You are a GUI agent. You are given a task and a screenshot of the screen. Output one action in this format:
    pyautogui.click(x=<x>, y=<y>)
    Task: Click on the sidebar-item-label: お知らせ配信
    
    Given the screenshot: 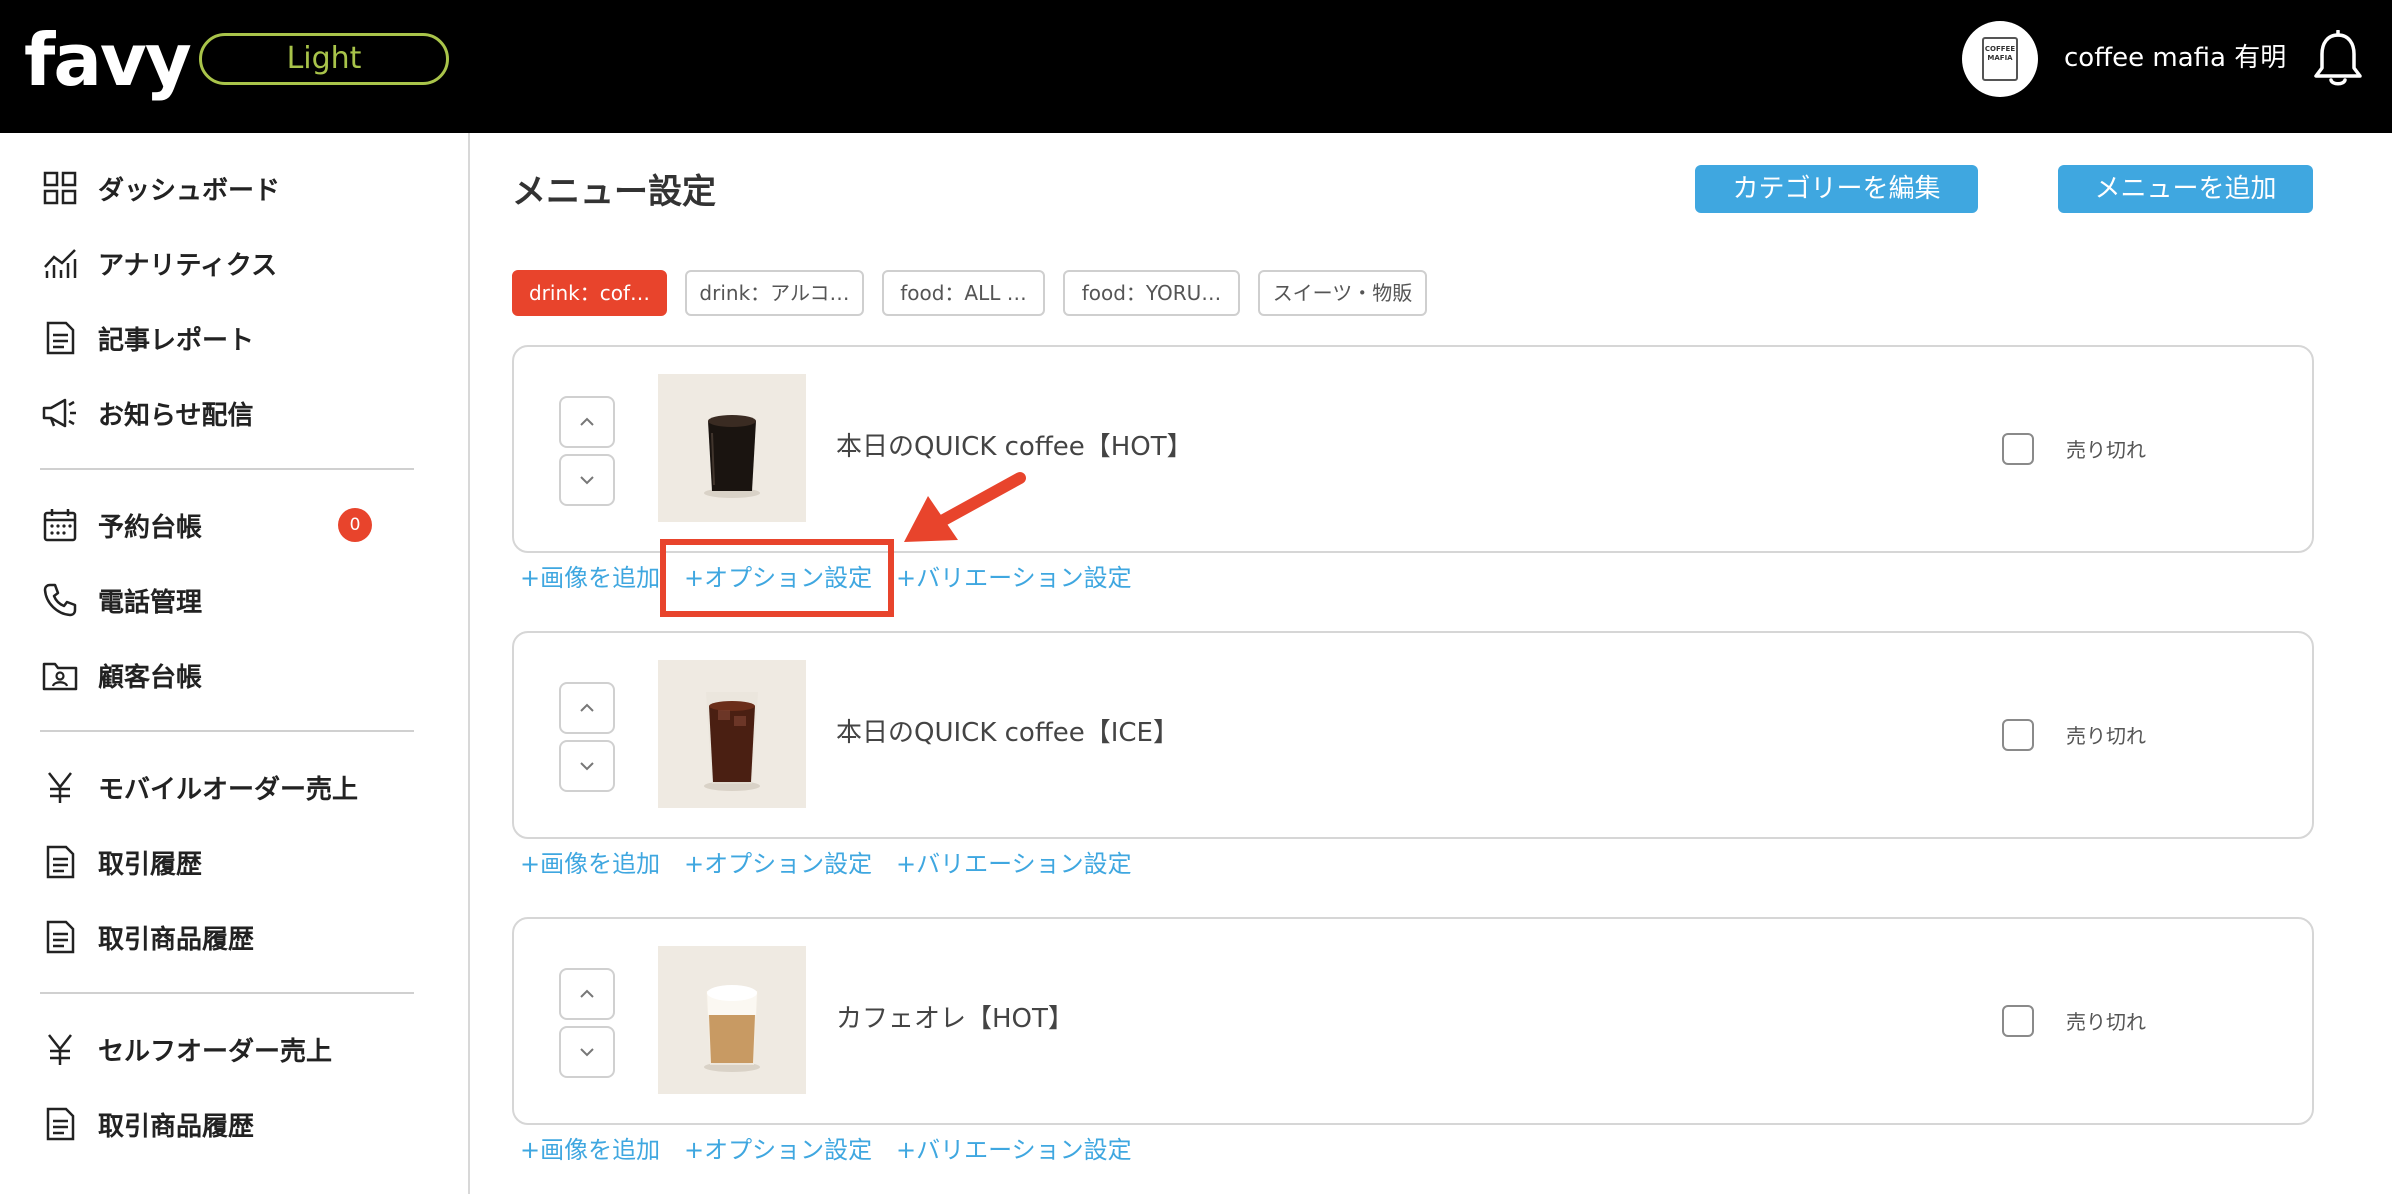 What is the action you would take?
    pyautogui.click(x=176, y=415)
    